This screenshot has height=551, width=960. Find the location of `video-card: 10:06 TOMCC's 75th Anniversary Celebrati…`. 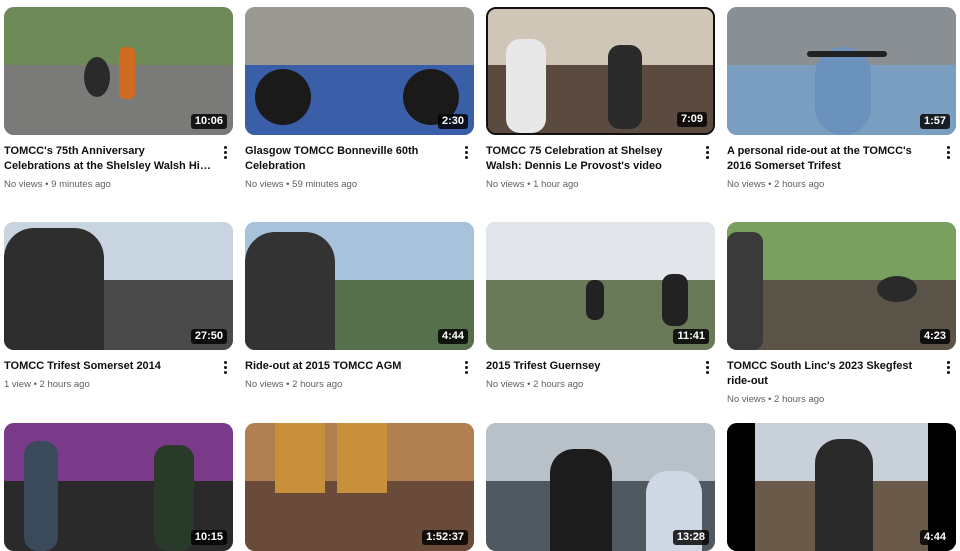

video-card: 10:06 TOMCC's 75th Anniversary Celebrati… is located at coordinates (119, 99).